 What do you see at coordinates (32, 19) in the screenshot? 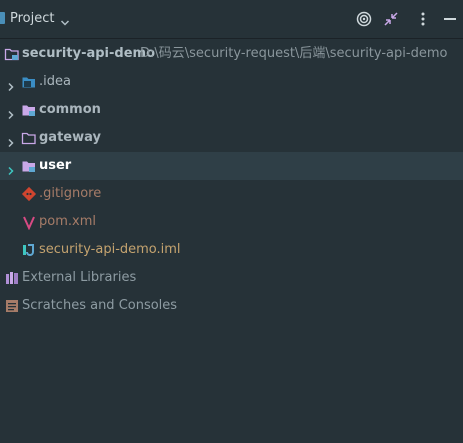
I see `project-view-selector: Project` at bounding box center [32, 19].